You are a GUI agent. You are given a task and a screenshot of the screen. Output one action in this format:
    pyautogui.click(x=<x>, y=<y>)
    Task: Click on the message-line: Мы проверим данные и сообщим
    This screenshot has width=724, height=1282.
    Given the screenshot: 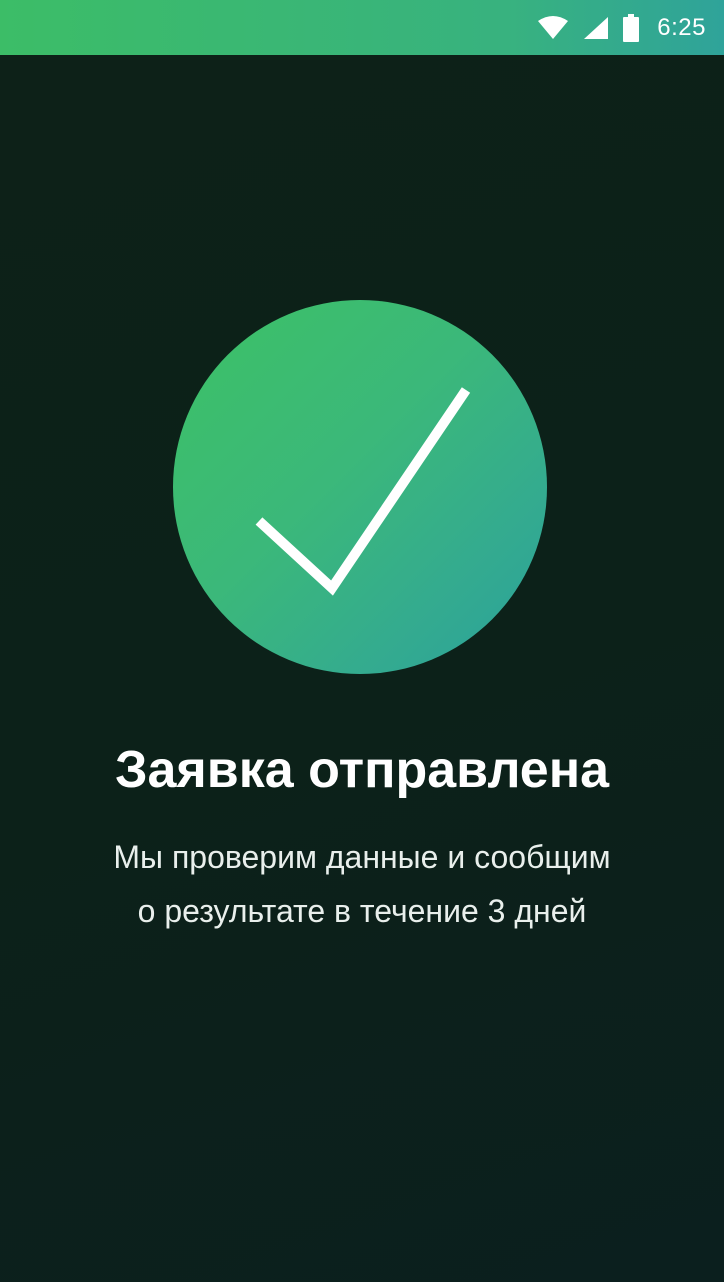 What is the action you would take?
    pyautogui.click(x=362, y=857)
    